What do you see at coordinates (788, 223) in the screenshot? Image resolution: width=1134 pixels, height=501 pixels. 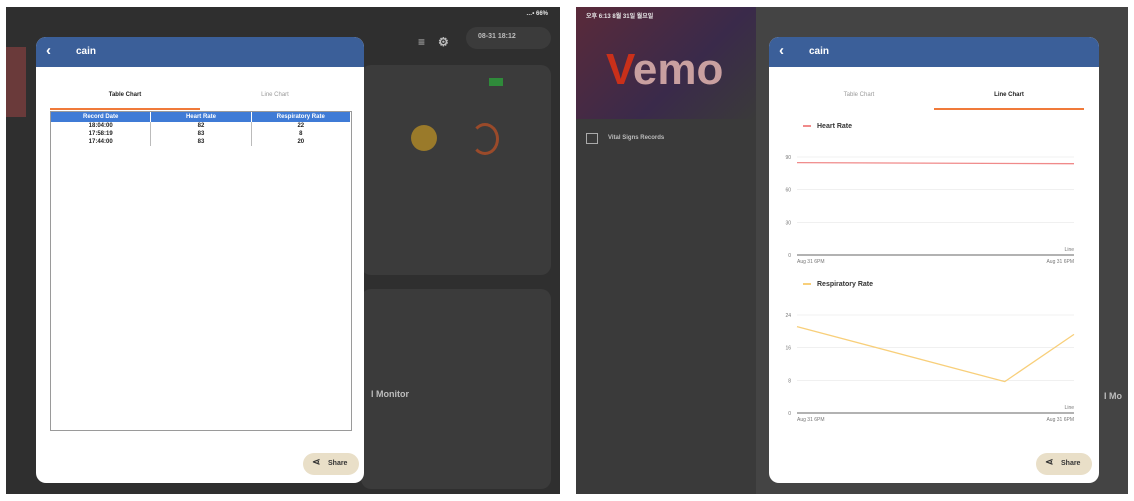 I see `y-tick-label: 30` at bounding box center [788, 223].